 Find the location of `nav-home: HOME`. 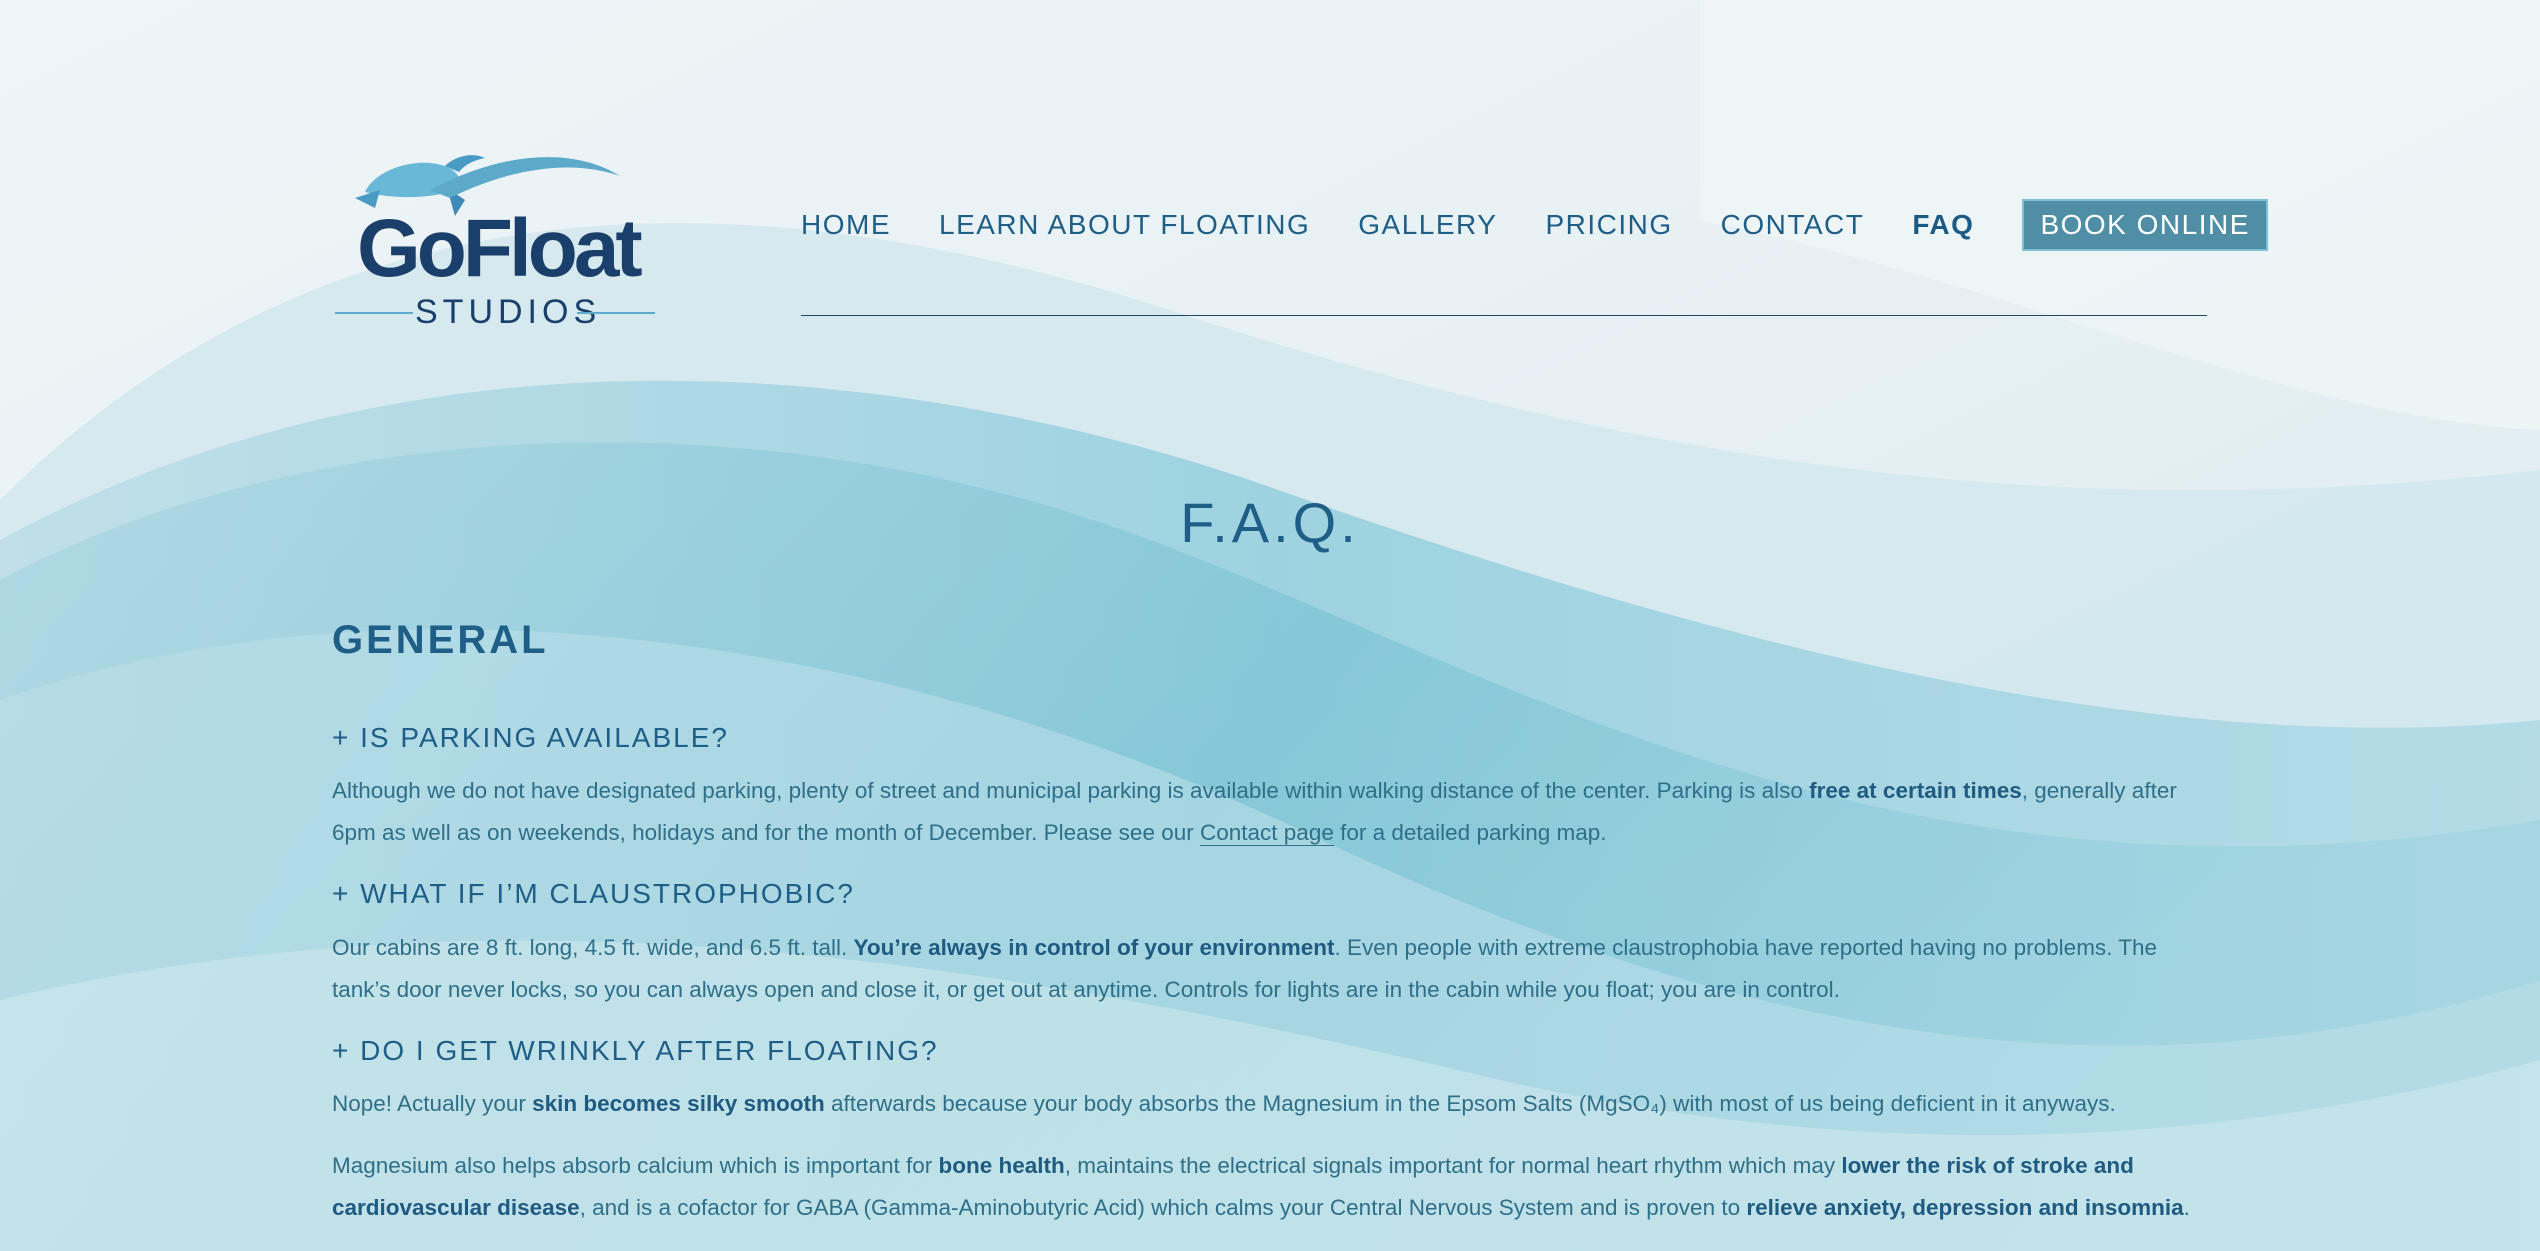

nav-home: HOME is located at coordinates (846, 225).